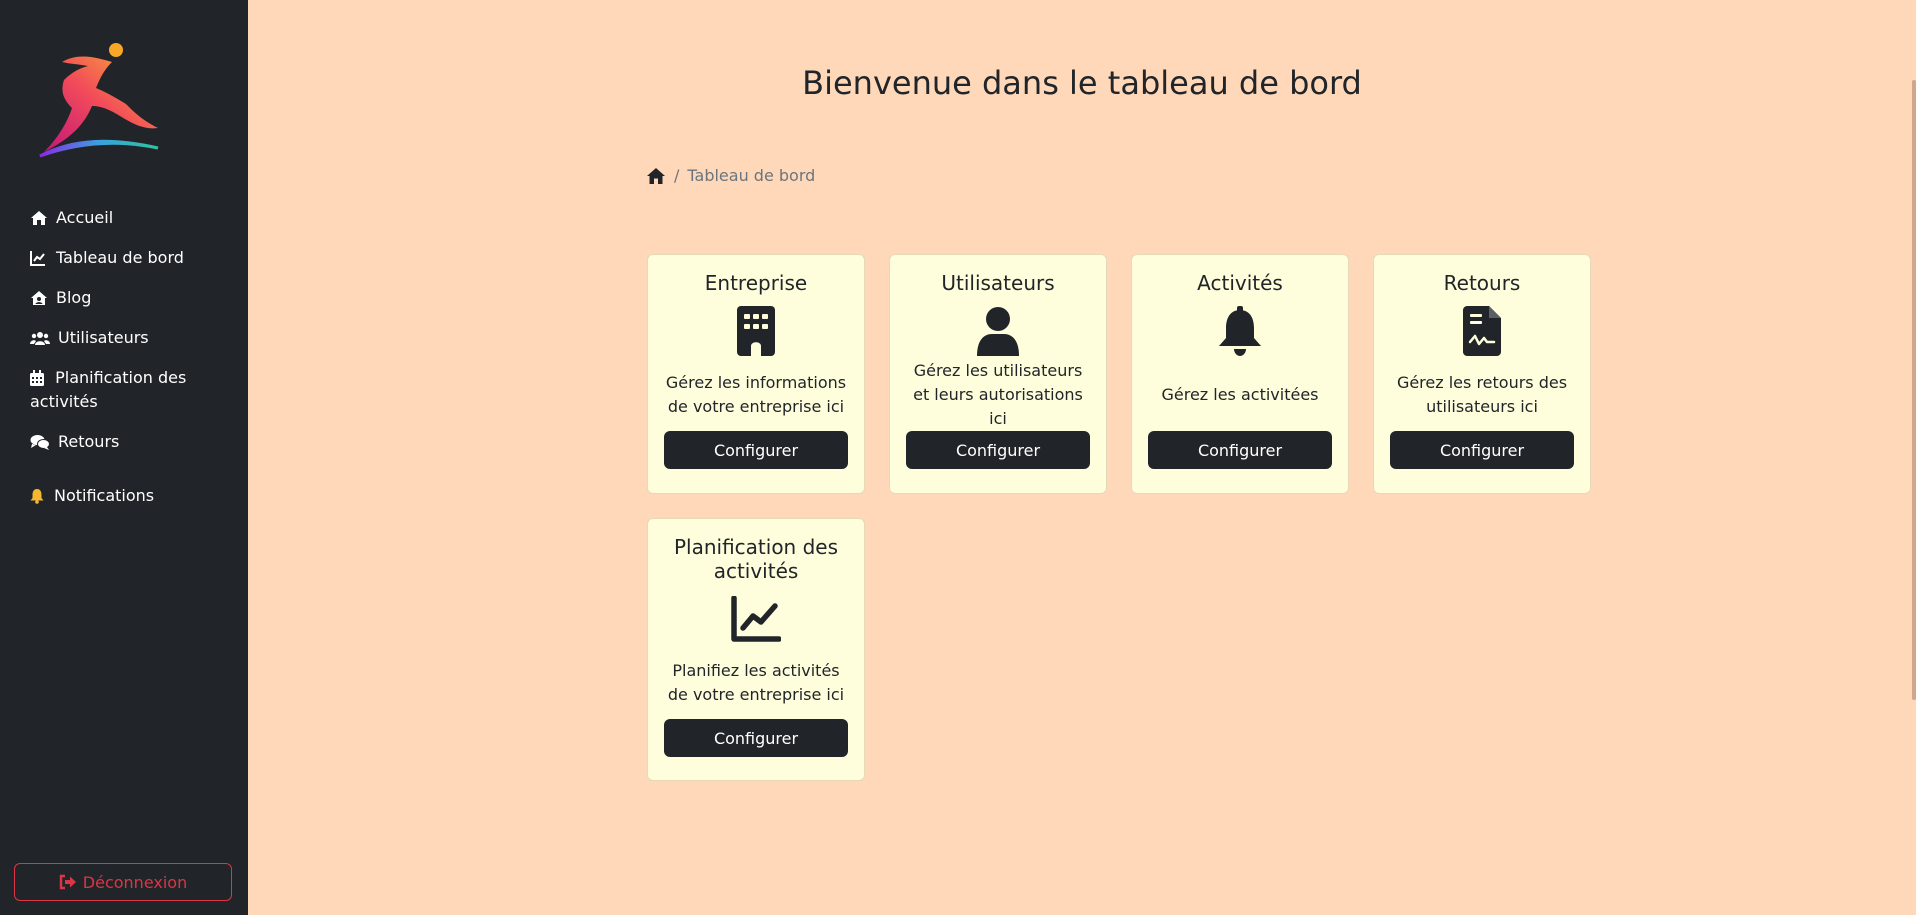 This screenshot has width=1916, height=915. I want to click on sidebar-item-label: Tableau de bord, so click(120, 257).